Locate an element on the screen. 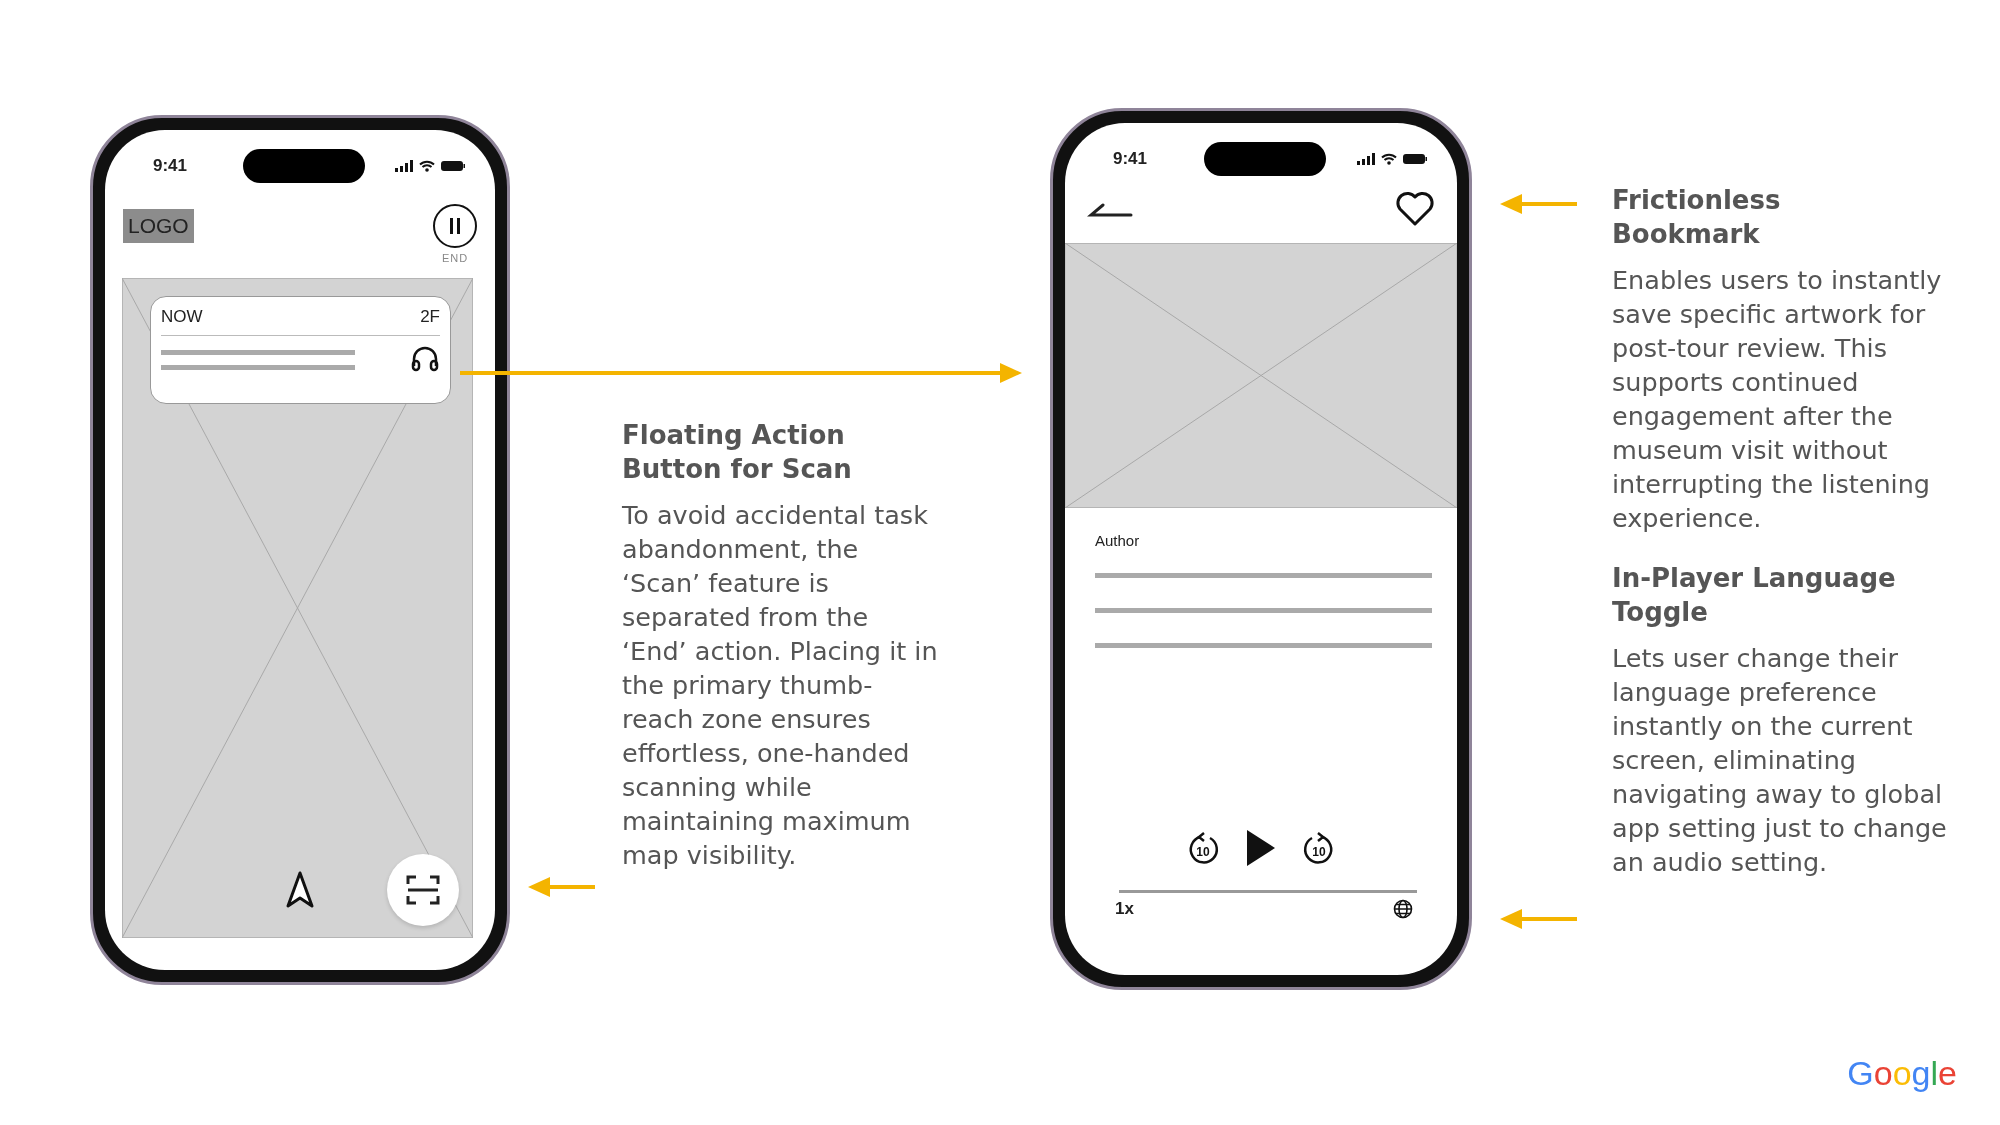  headphones-icon is located at coordinates (425, 358).